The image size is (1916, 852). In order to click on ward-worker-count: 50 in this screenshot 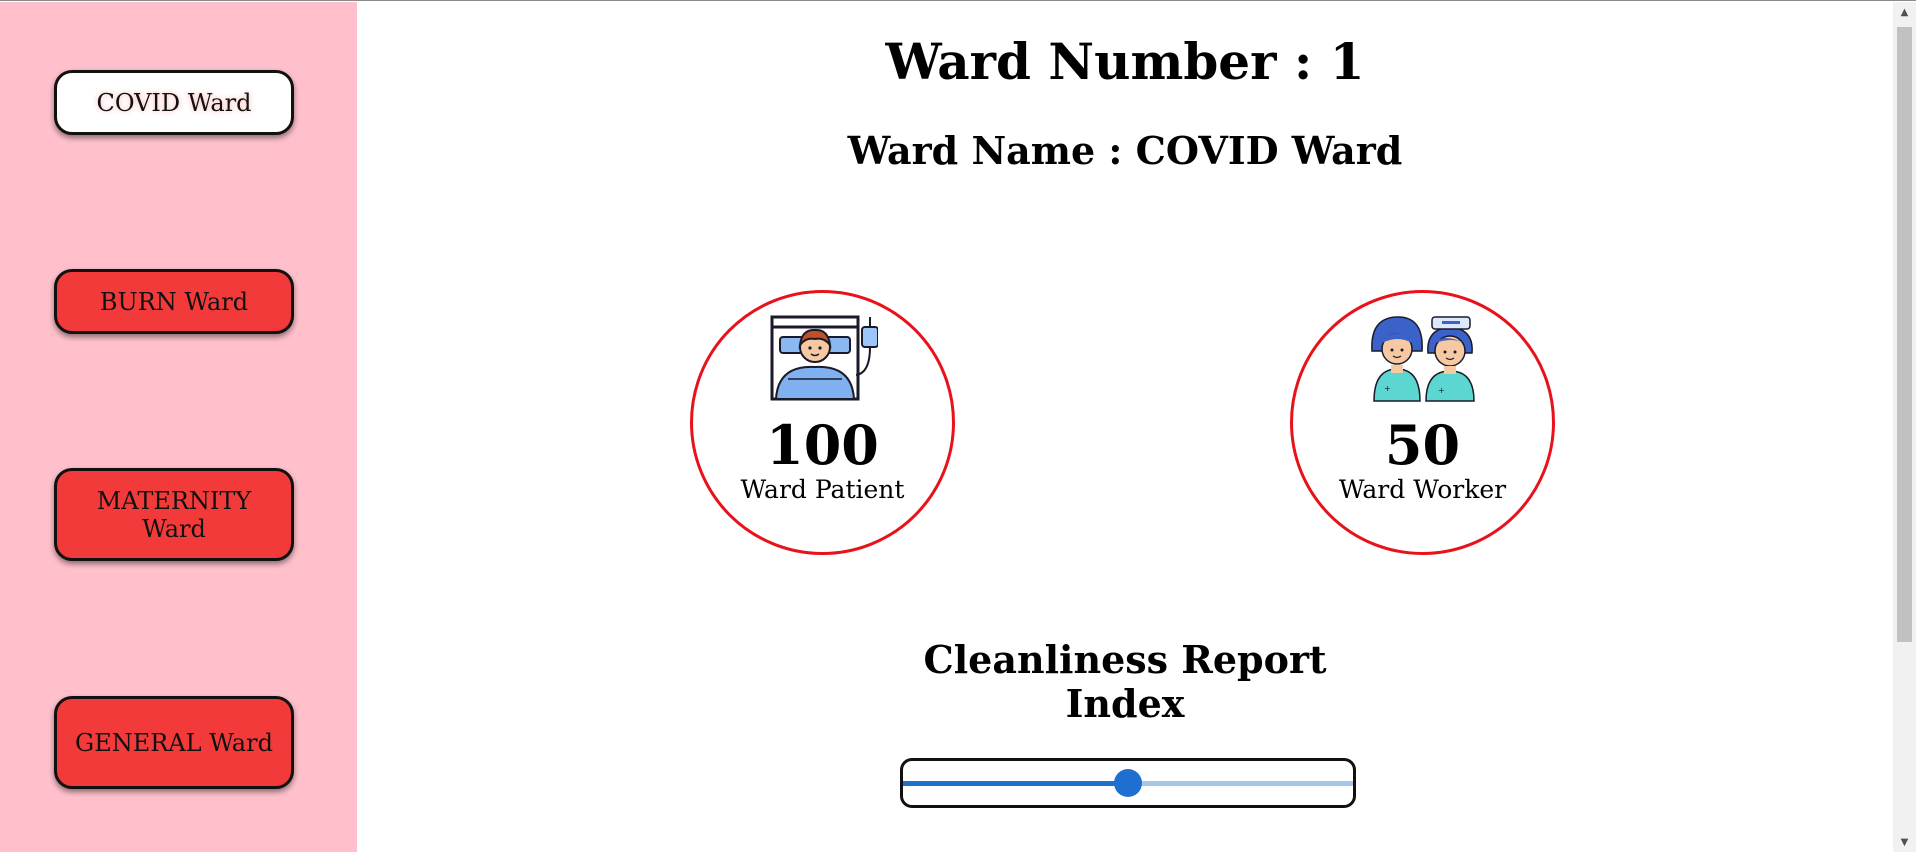, I will do `click(1422, 445)`.